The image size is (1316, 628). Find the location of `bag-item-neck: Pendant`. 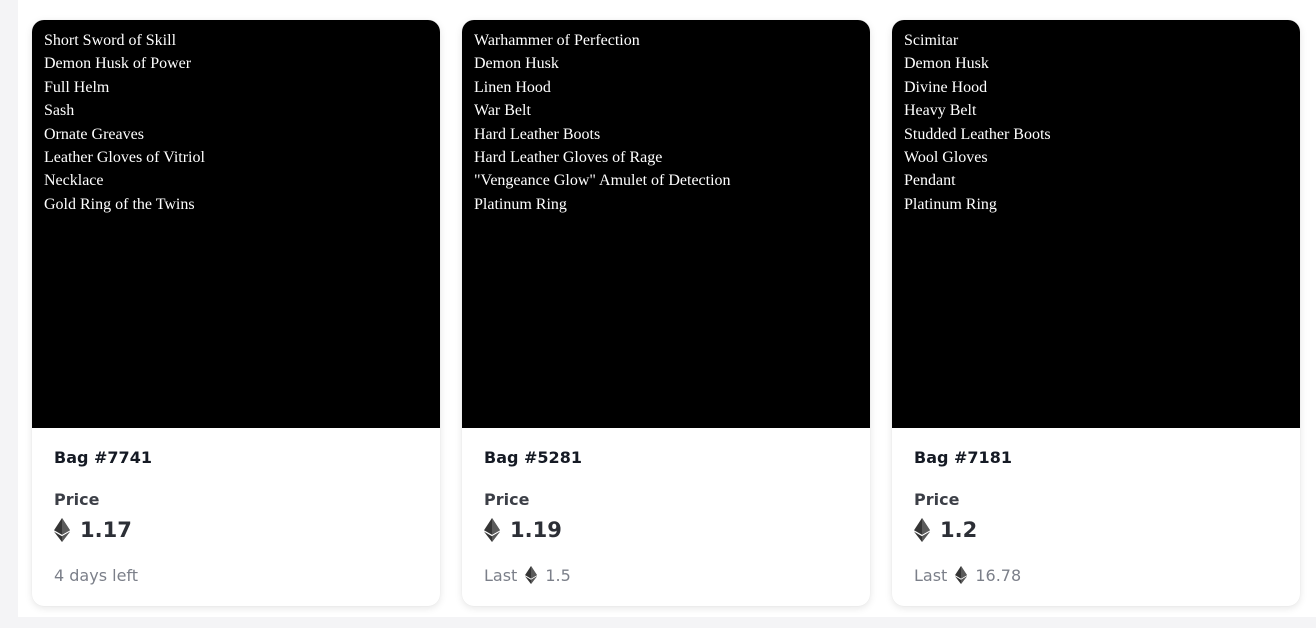

bag-item-neck: Pendant is located at coordinates (930, 181).